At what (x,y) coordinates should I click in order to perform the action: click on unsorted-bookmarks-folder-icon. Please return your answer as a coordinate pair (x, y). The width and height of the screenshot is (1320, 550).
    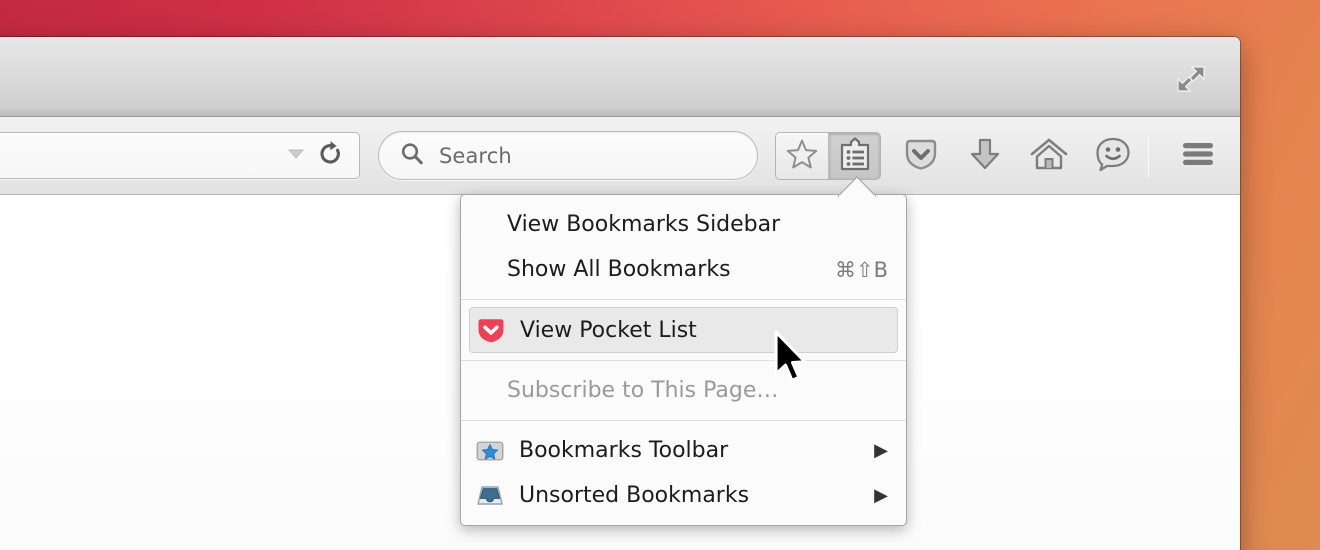
    Looking at the image, I should click on (490, 496).